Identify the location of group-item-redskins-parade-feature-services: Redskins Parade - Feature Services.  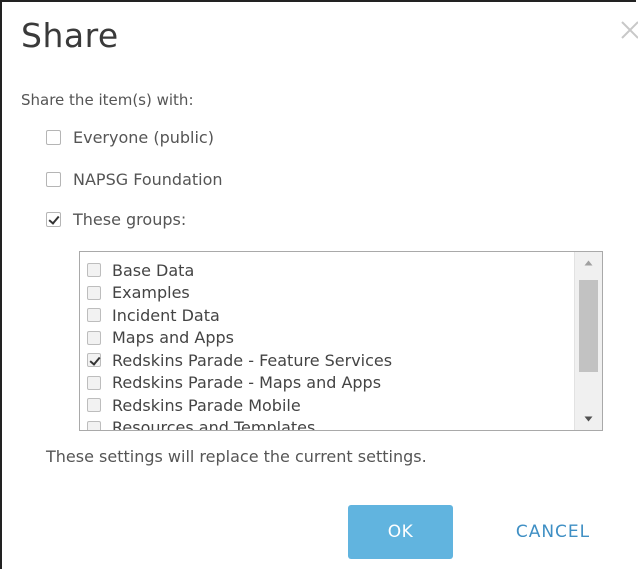
(329, 360).